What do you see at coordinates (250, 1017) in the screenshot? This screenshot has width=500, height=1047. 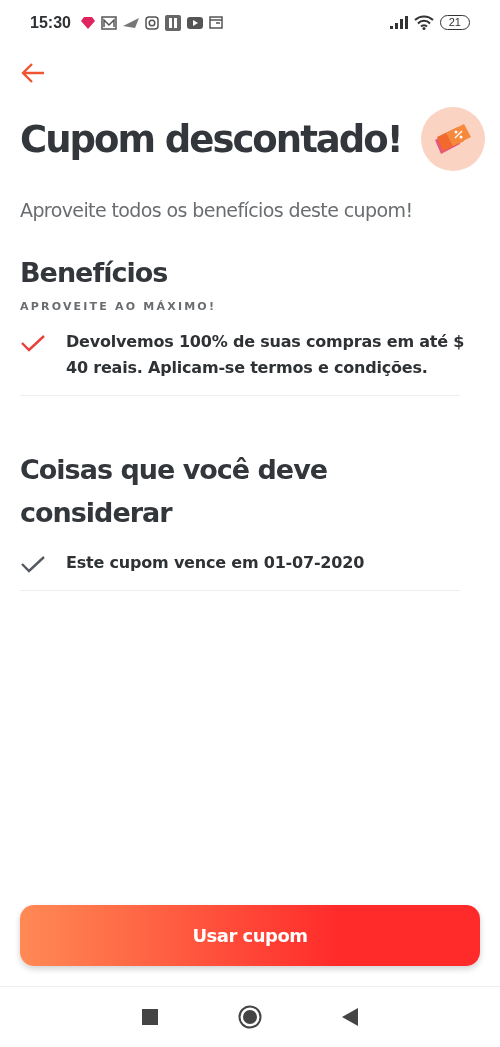 I see `home-icon` at bounding box center [250, 1017].